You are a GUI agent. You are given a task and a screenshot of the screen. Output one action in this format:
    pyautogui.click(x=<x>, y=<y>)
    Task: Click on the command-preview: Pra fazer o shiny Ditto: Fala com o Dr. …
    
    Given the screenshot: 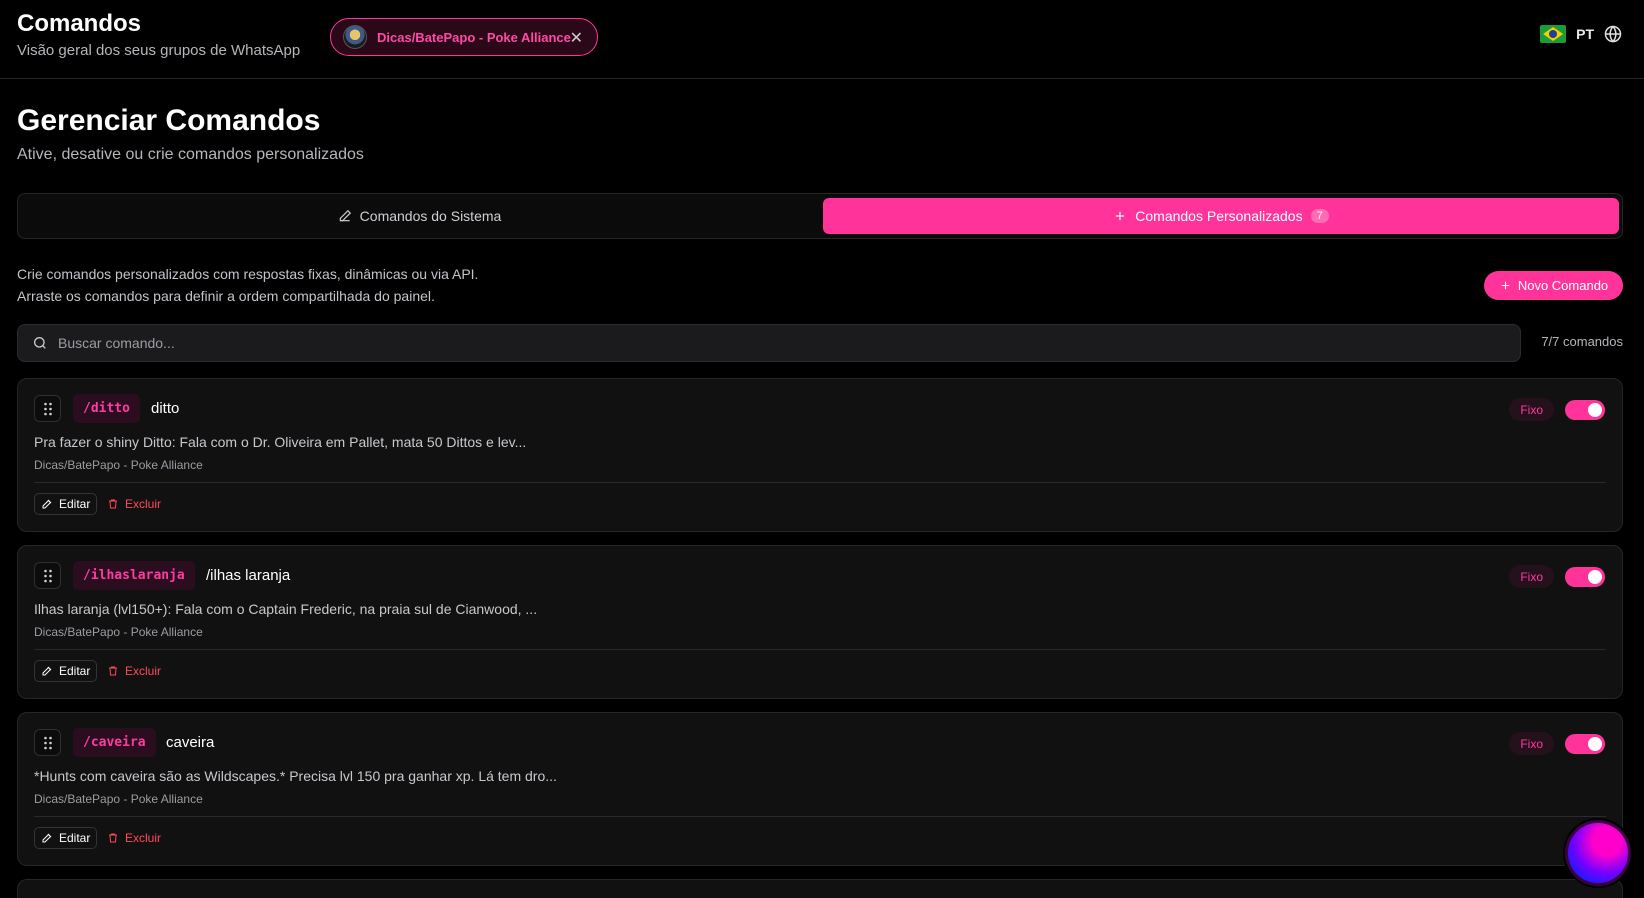 What is the action you would take?
    pyautogui.click(x=280, y=442)
    